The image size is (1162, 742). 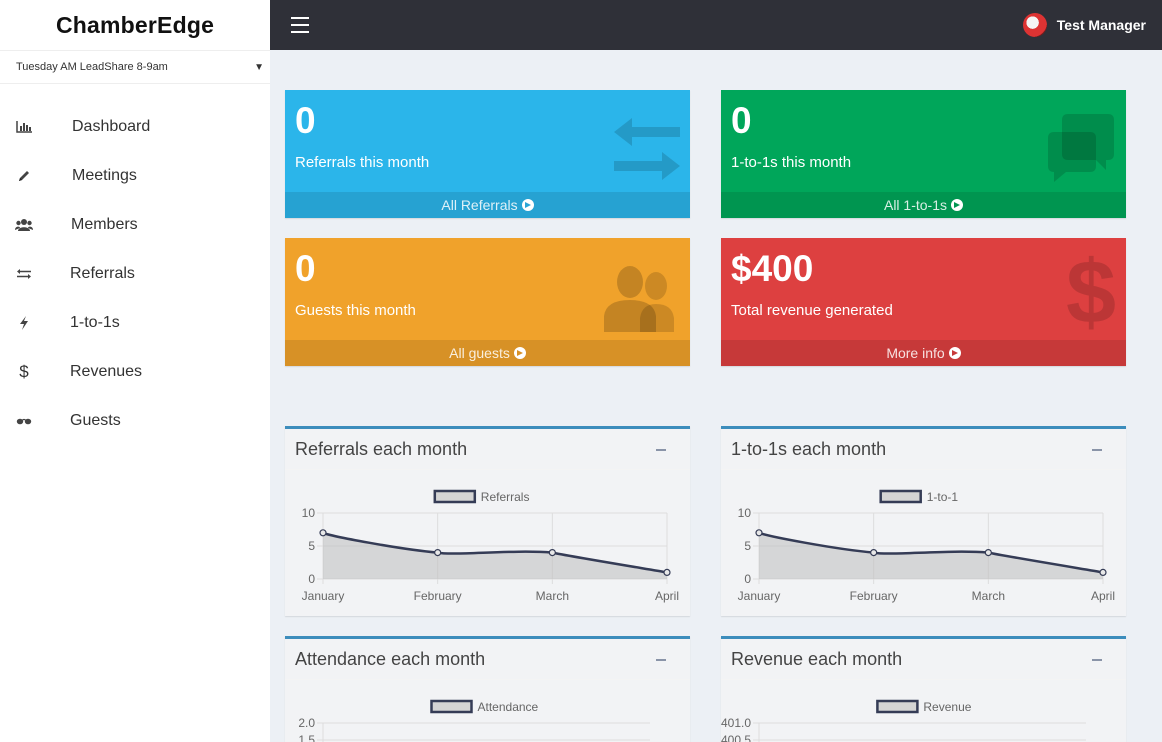 I want to click on group-selector: Tuesday AM LeadShare 8-9am ▼, so click(x=135, y=67).